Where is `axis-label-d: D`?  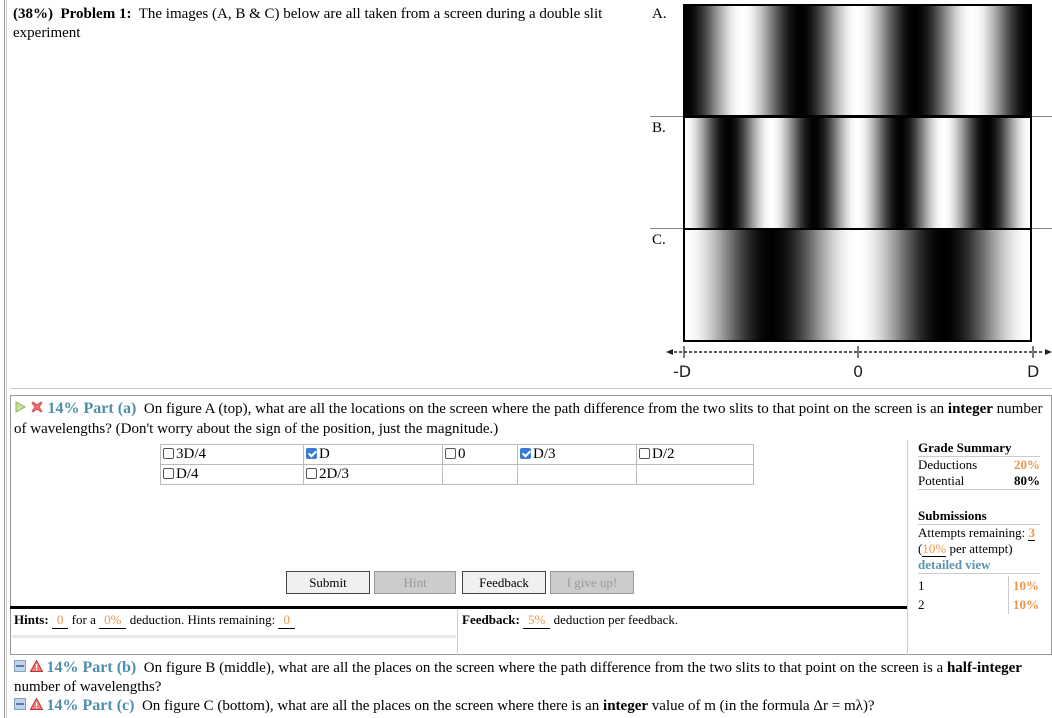
axis-label-d: D is located at coordinates (1033, 371).